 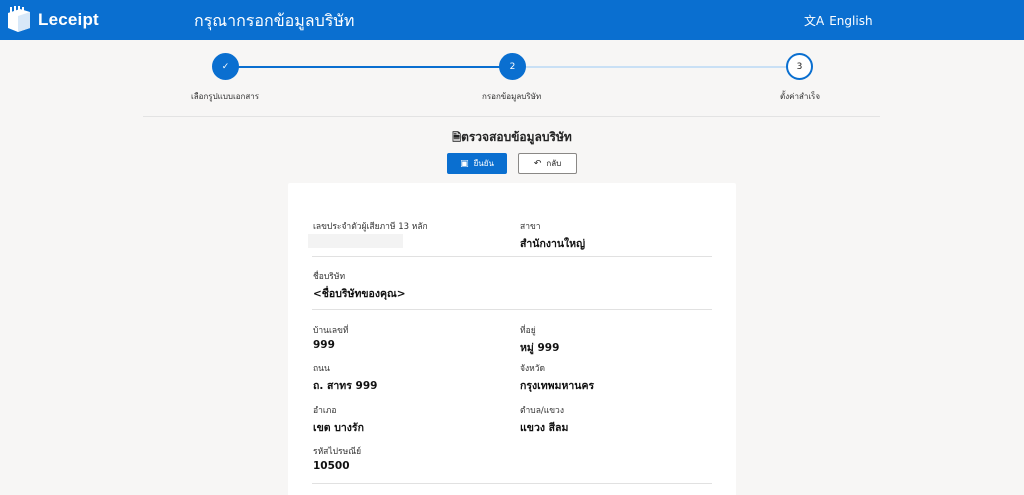 What do you see at coordinates (375, 67) in the screenshot?
I see `step-connector-done` at bounding box center [375, 67].